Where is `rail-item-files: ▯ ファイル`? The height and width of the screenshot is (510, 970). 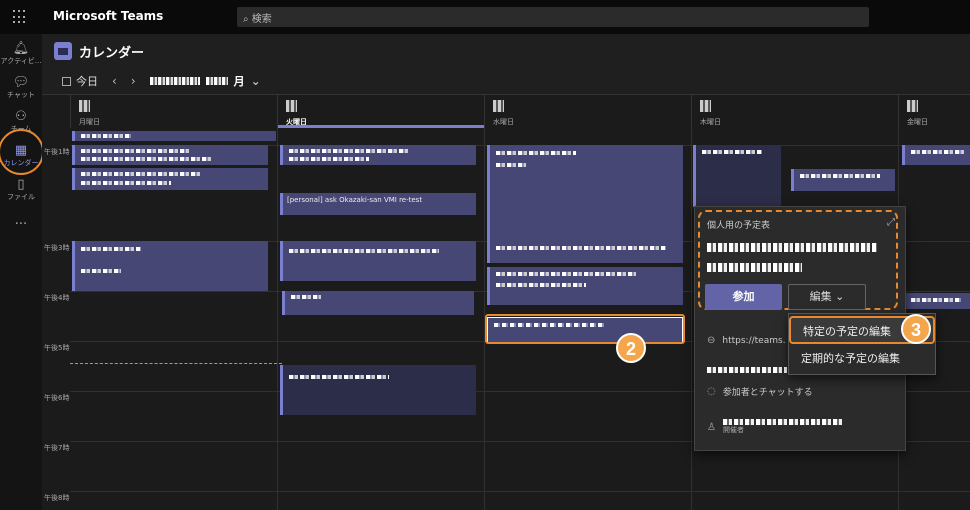
rail-item-files: ▯ ファイル is located at coordinates (21, 193).